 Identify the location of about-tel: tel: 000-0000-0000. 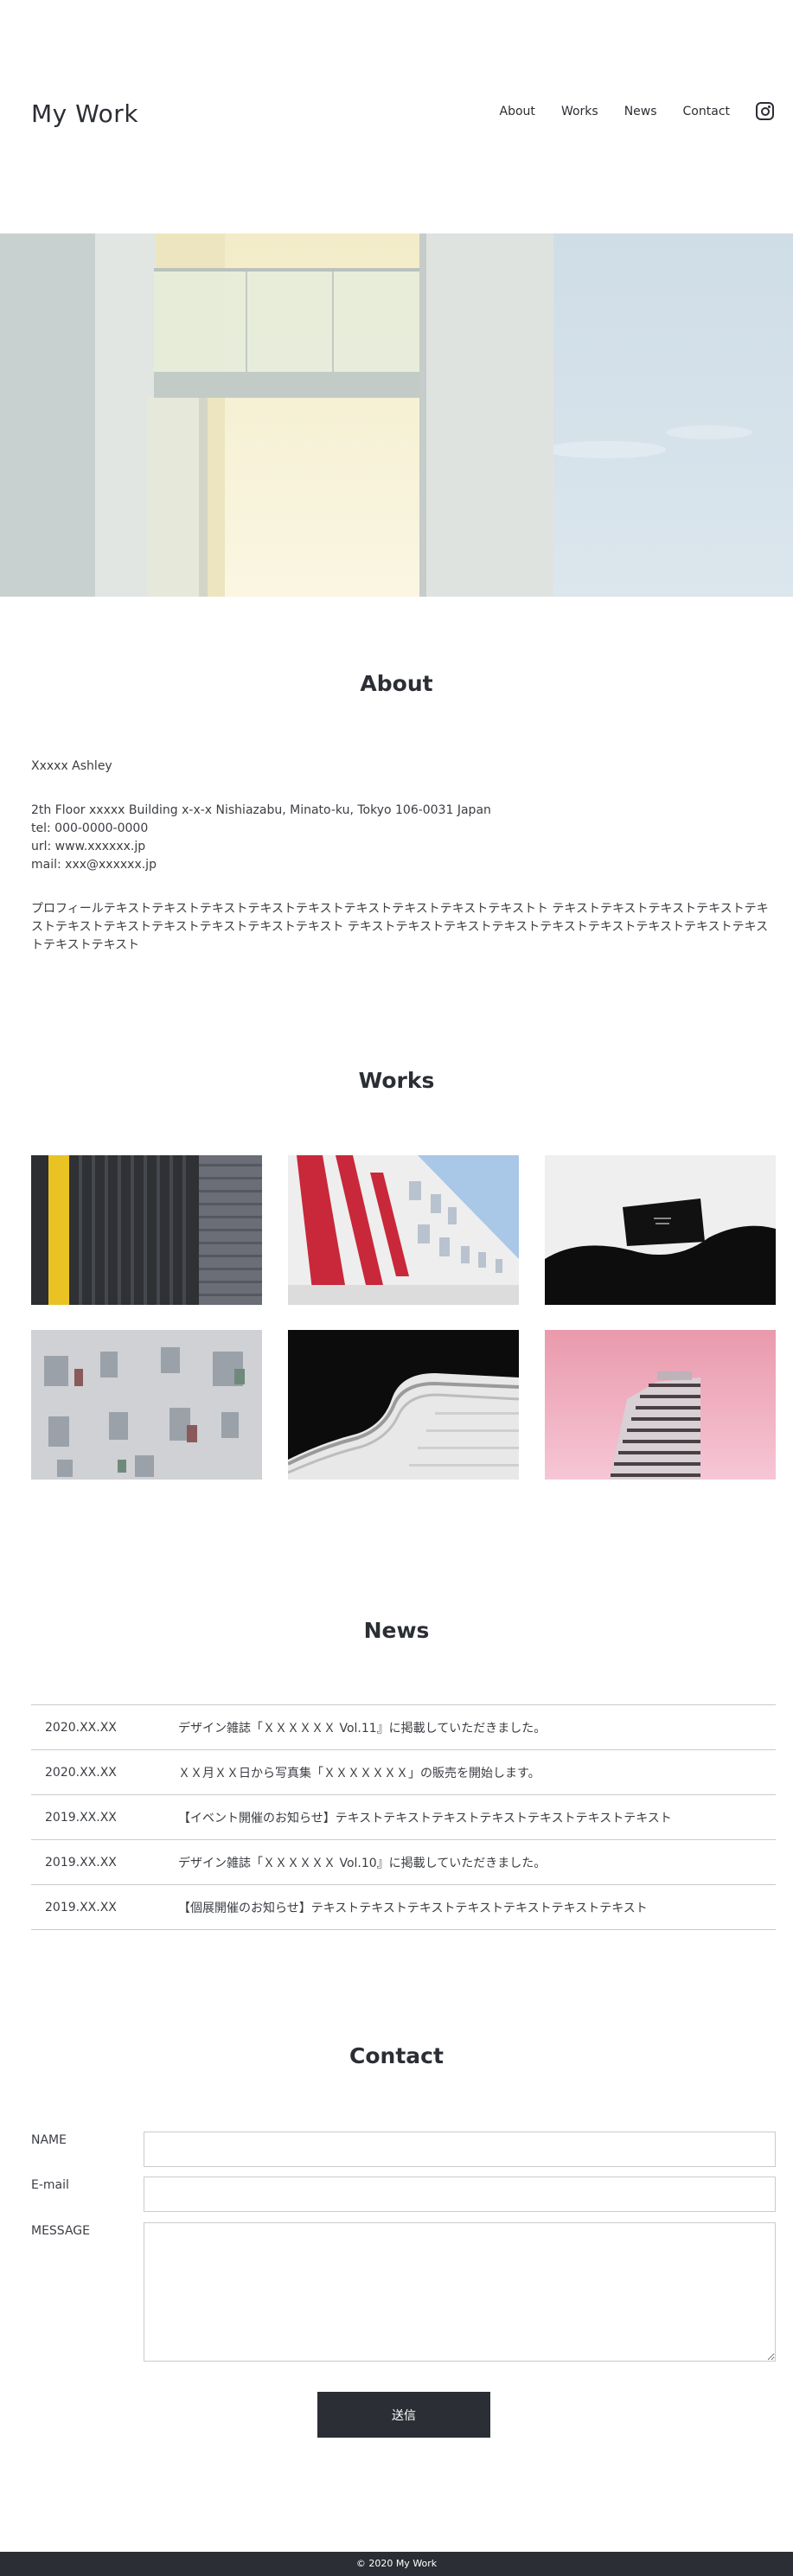
(90, 828).